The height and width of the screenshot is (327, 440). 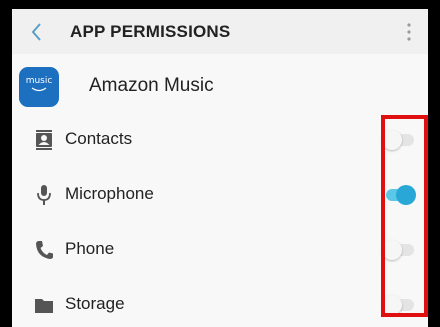 What do you see at coordinates (44, 140) in the screenshot?
I see `contacts-icon` at bounding box center [44, 140].